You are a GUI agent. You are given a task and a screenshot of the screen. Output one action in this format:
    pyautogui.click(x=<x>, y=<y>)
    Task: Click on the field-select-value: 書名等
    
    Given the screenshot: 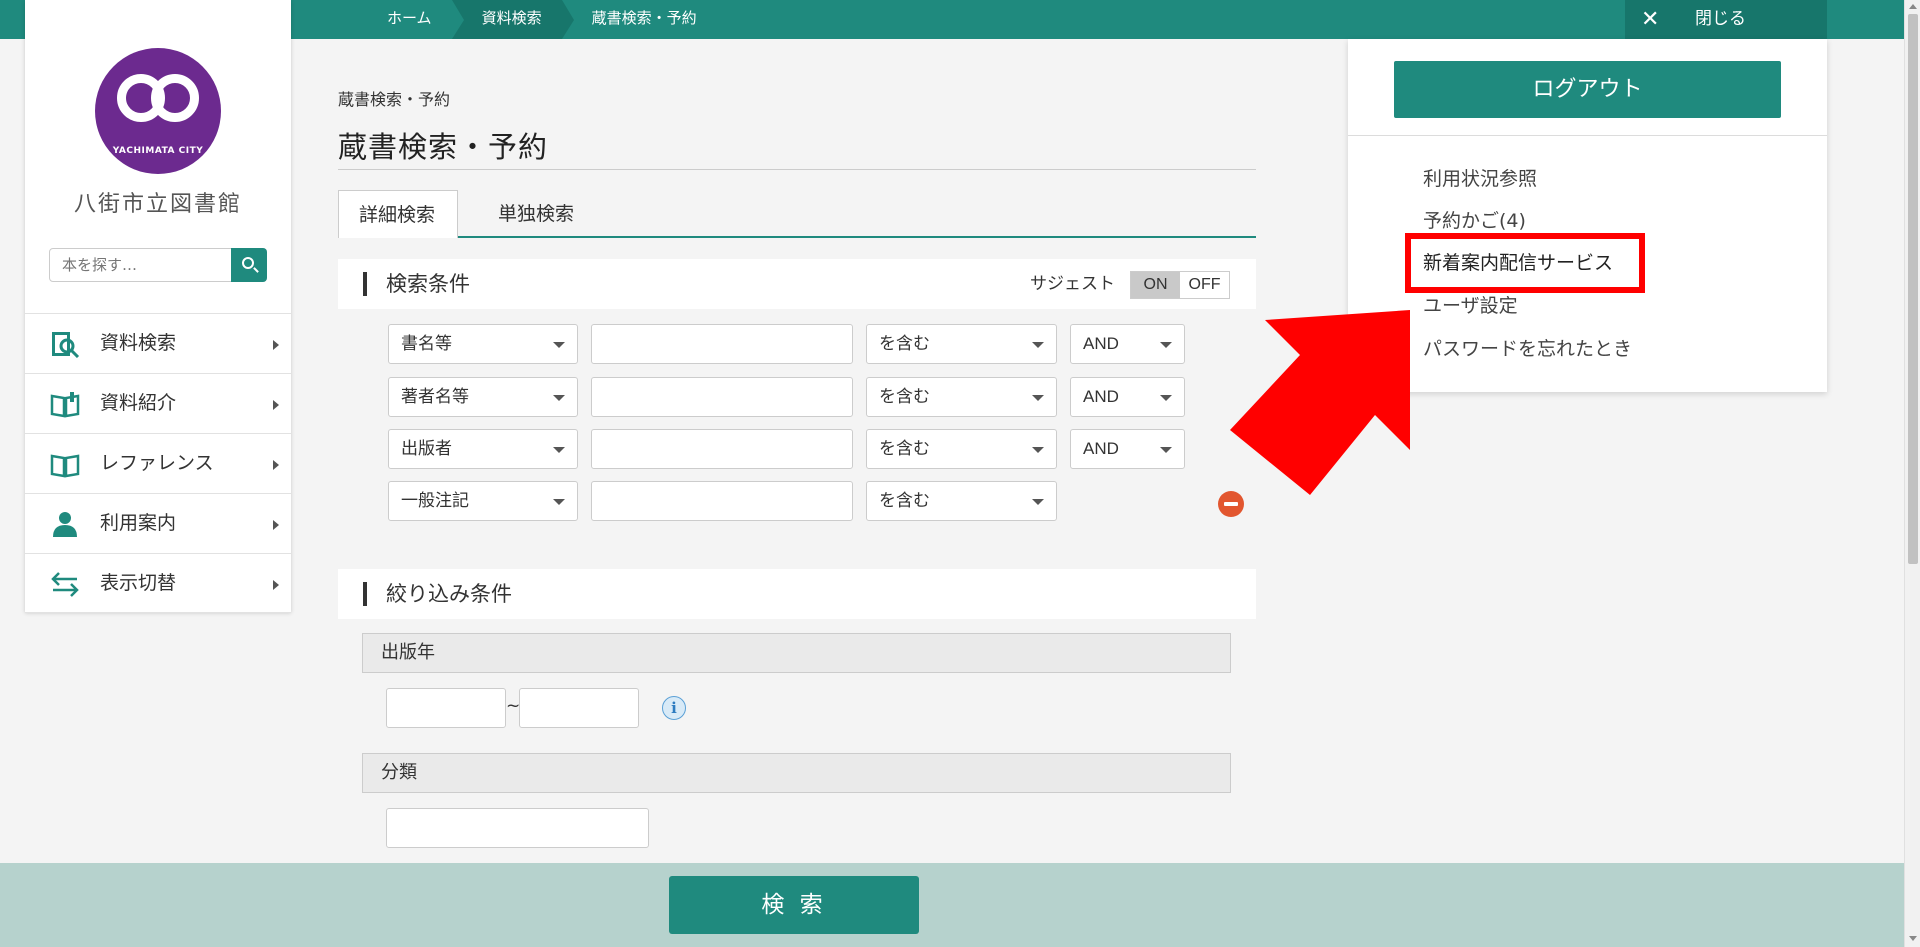 What is the action you would take?
    pyautogui.click(x=426, y=344)
    